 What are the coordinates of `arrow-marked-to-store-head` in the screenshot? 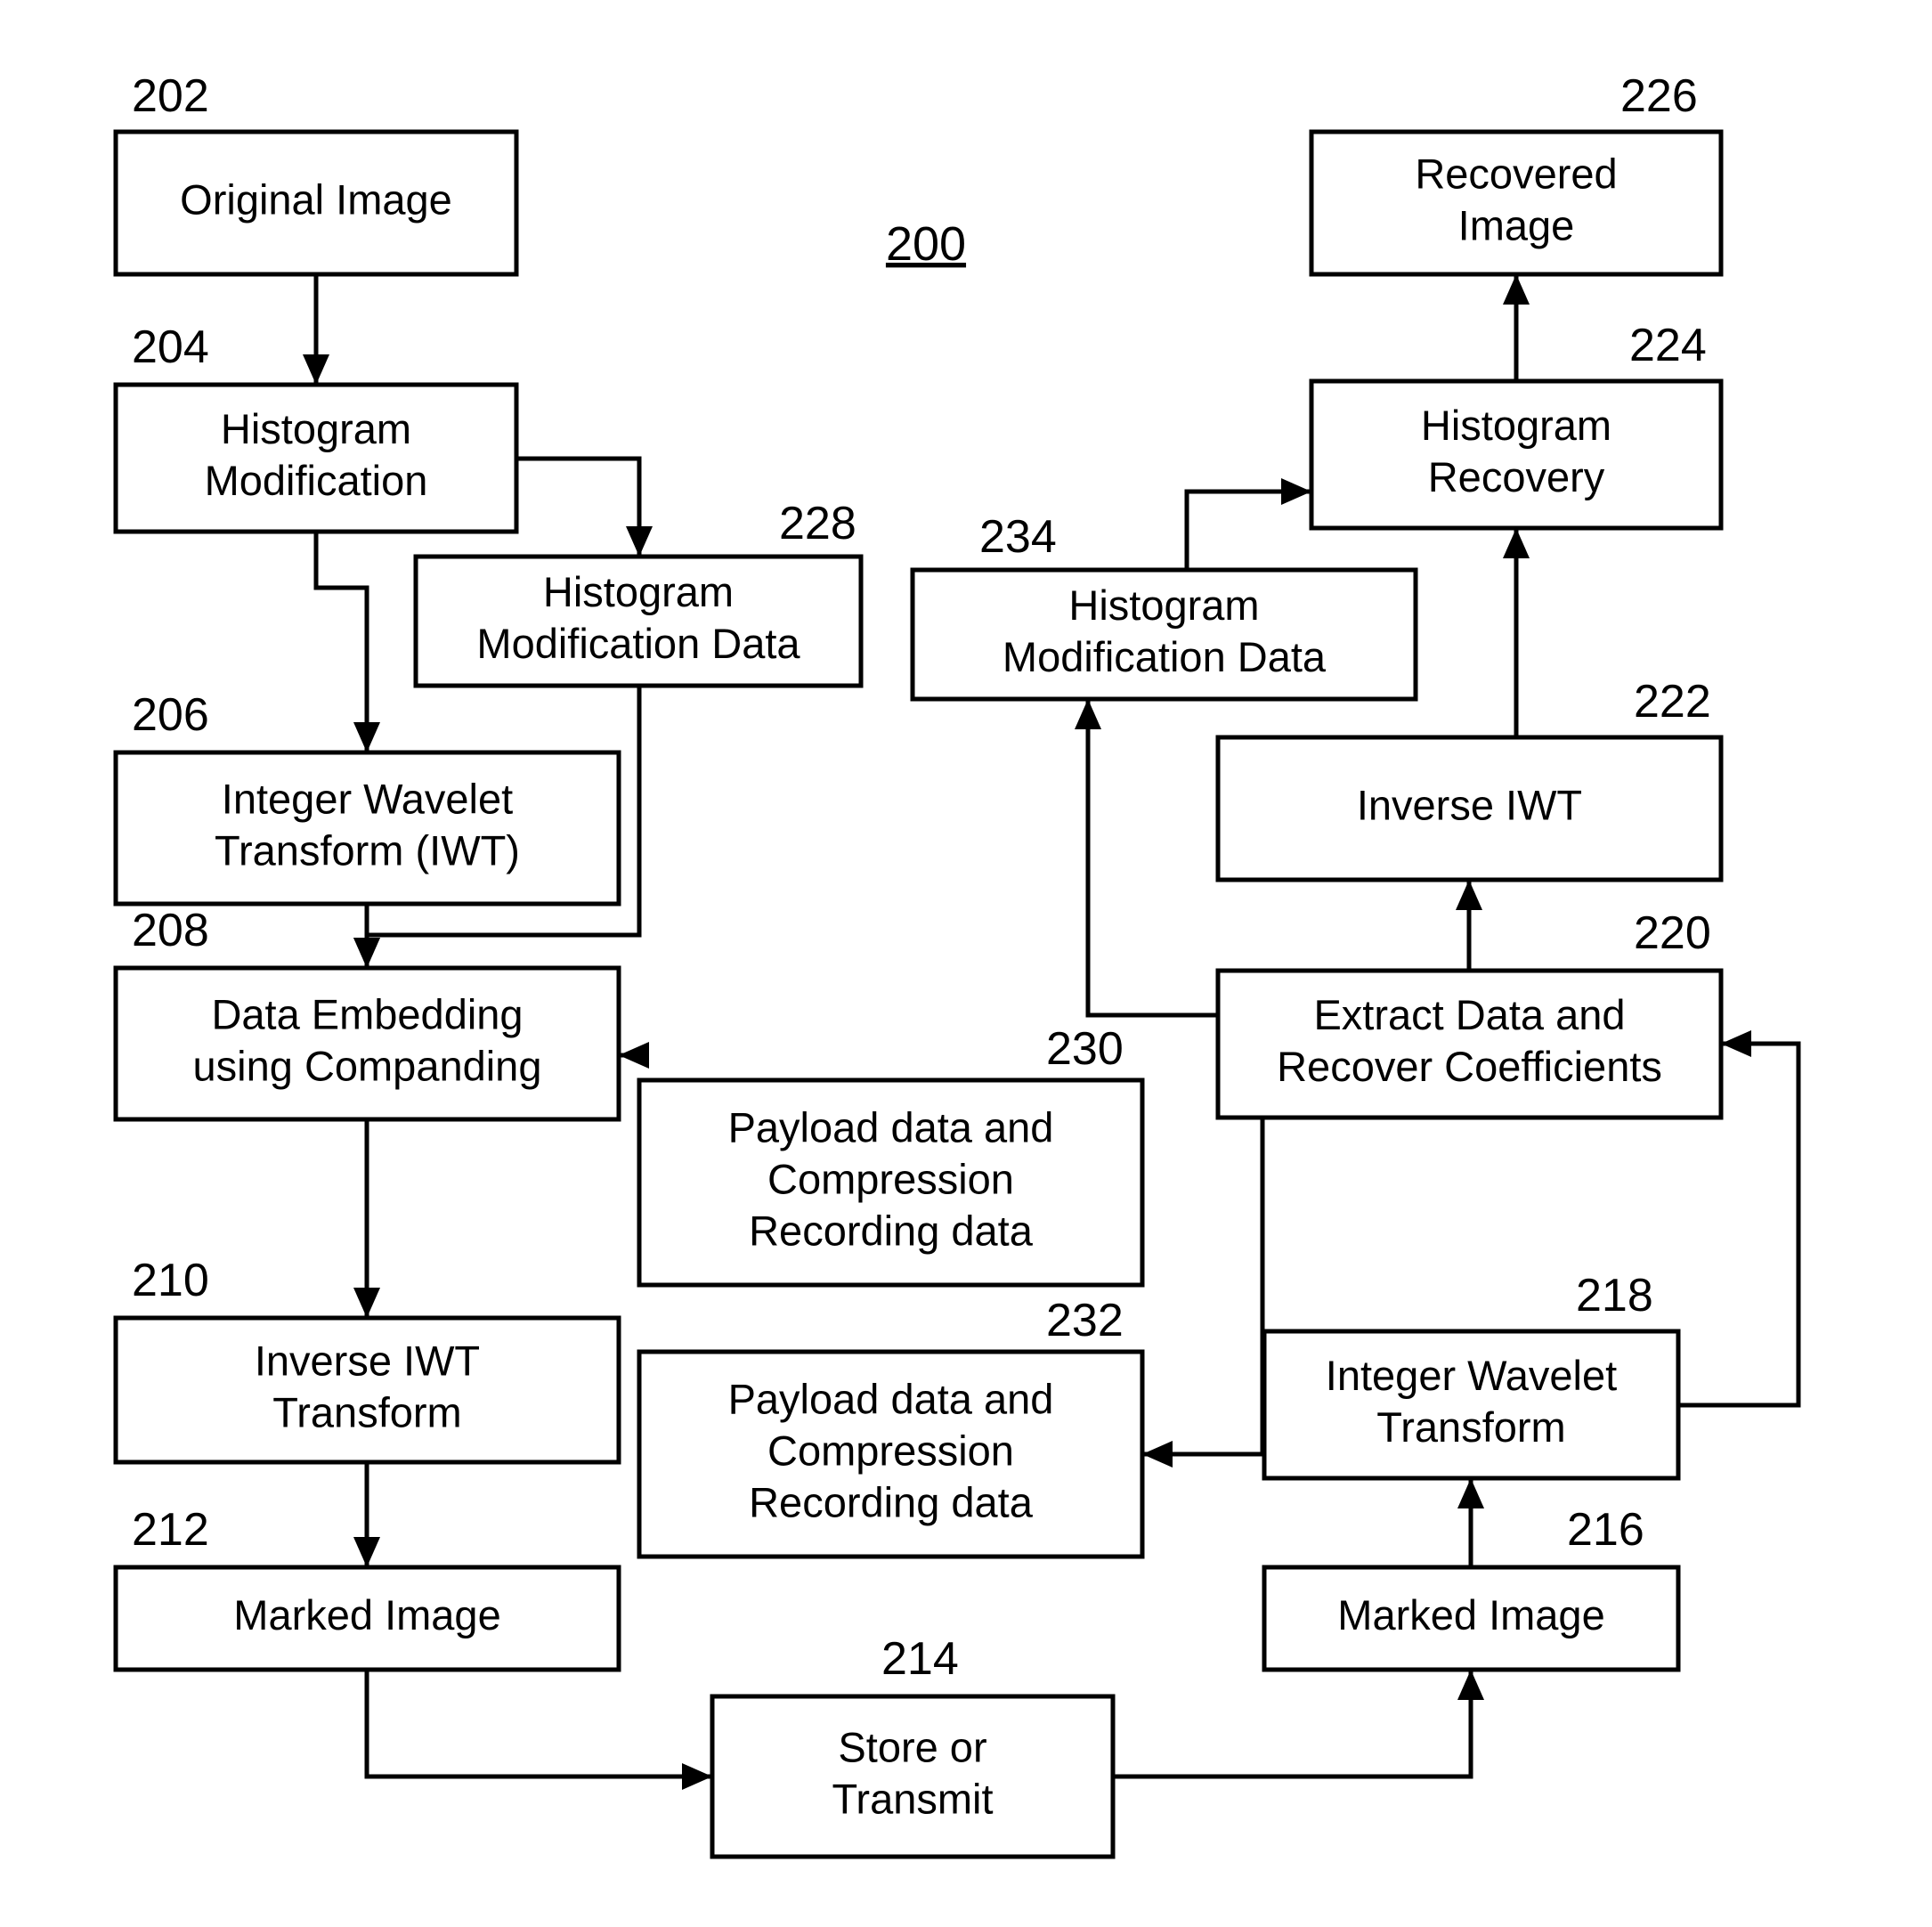 It's located at (697, 1776).